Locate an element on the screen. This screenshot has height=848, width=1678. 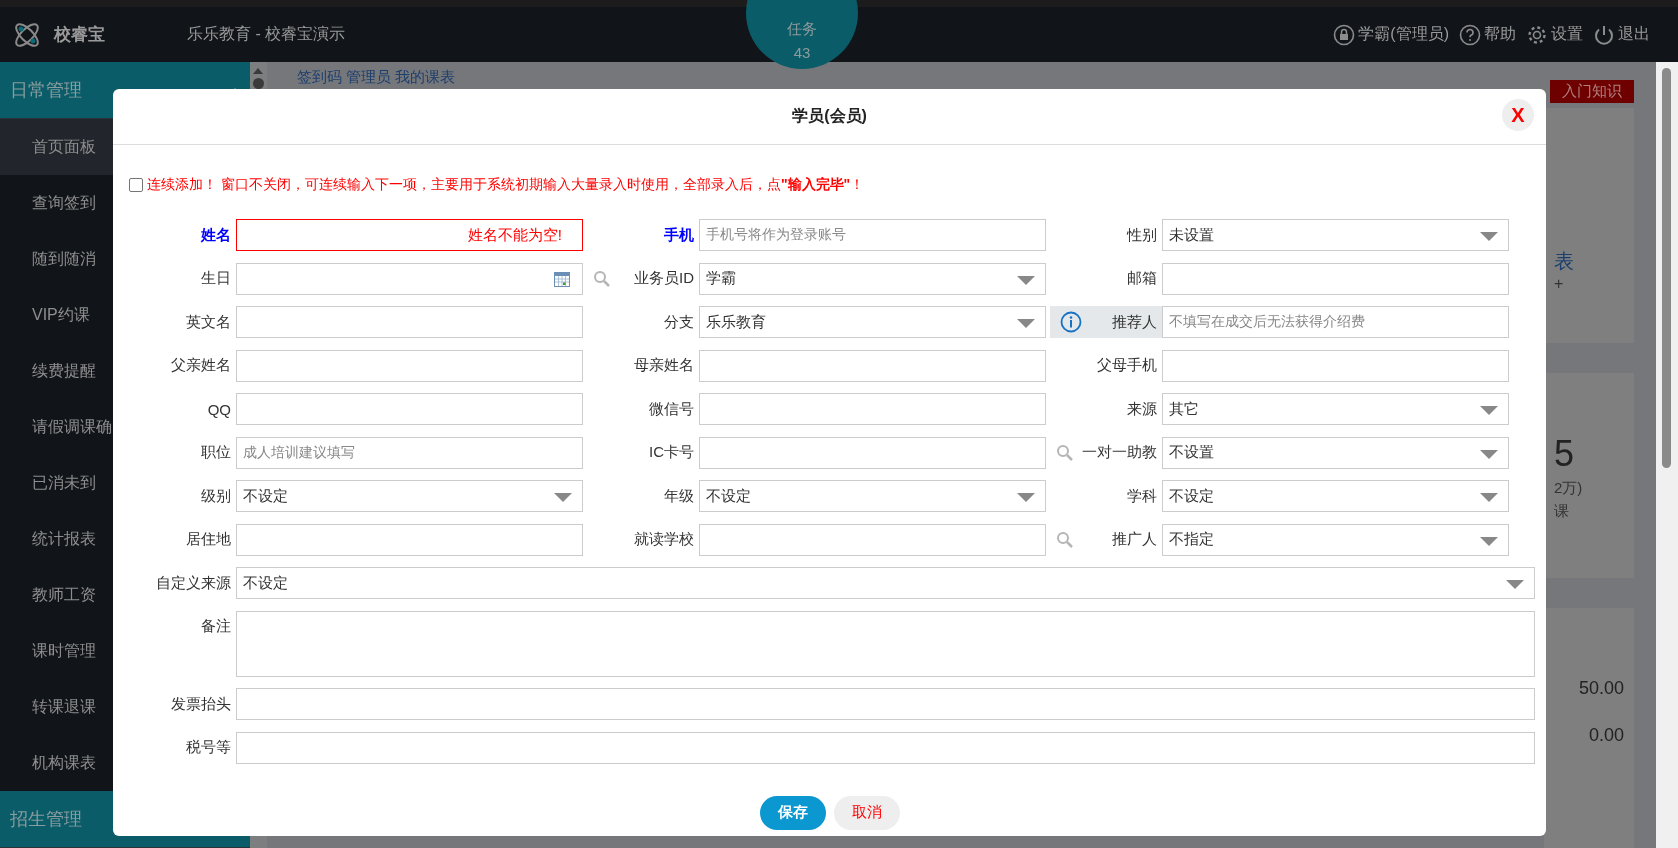
continuous-add-notice: 连续添加！ 窗口不关闭，可连续输入下一项，主要用于系统初期输入大量录入时使用，全部录入后，点"输入完毕"！ is located at coordinates (506, 185).